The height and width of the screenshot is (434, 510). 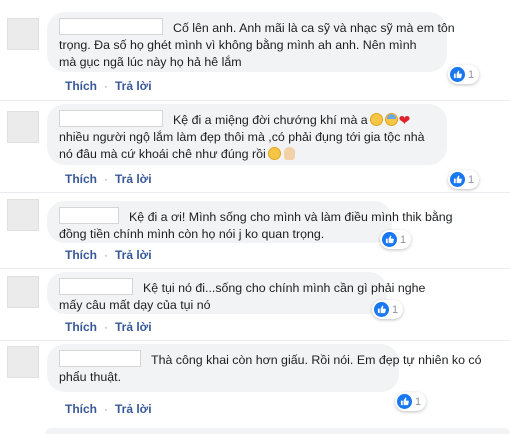 I want to click on next-comment-partial, so click(x=277, y=431).